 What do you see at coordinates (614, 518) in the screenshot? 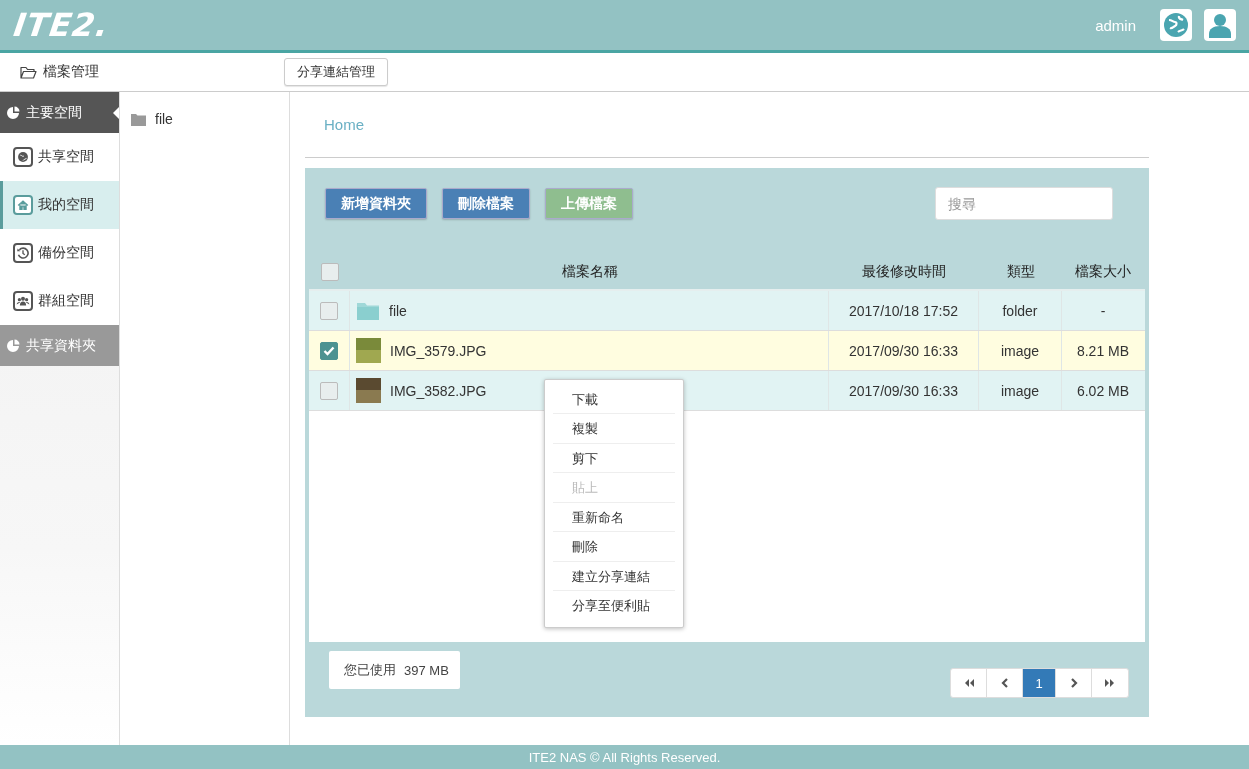
I see `menu-item: 重新命名` at bounding box center [614, 518].